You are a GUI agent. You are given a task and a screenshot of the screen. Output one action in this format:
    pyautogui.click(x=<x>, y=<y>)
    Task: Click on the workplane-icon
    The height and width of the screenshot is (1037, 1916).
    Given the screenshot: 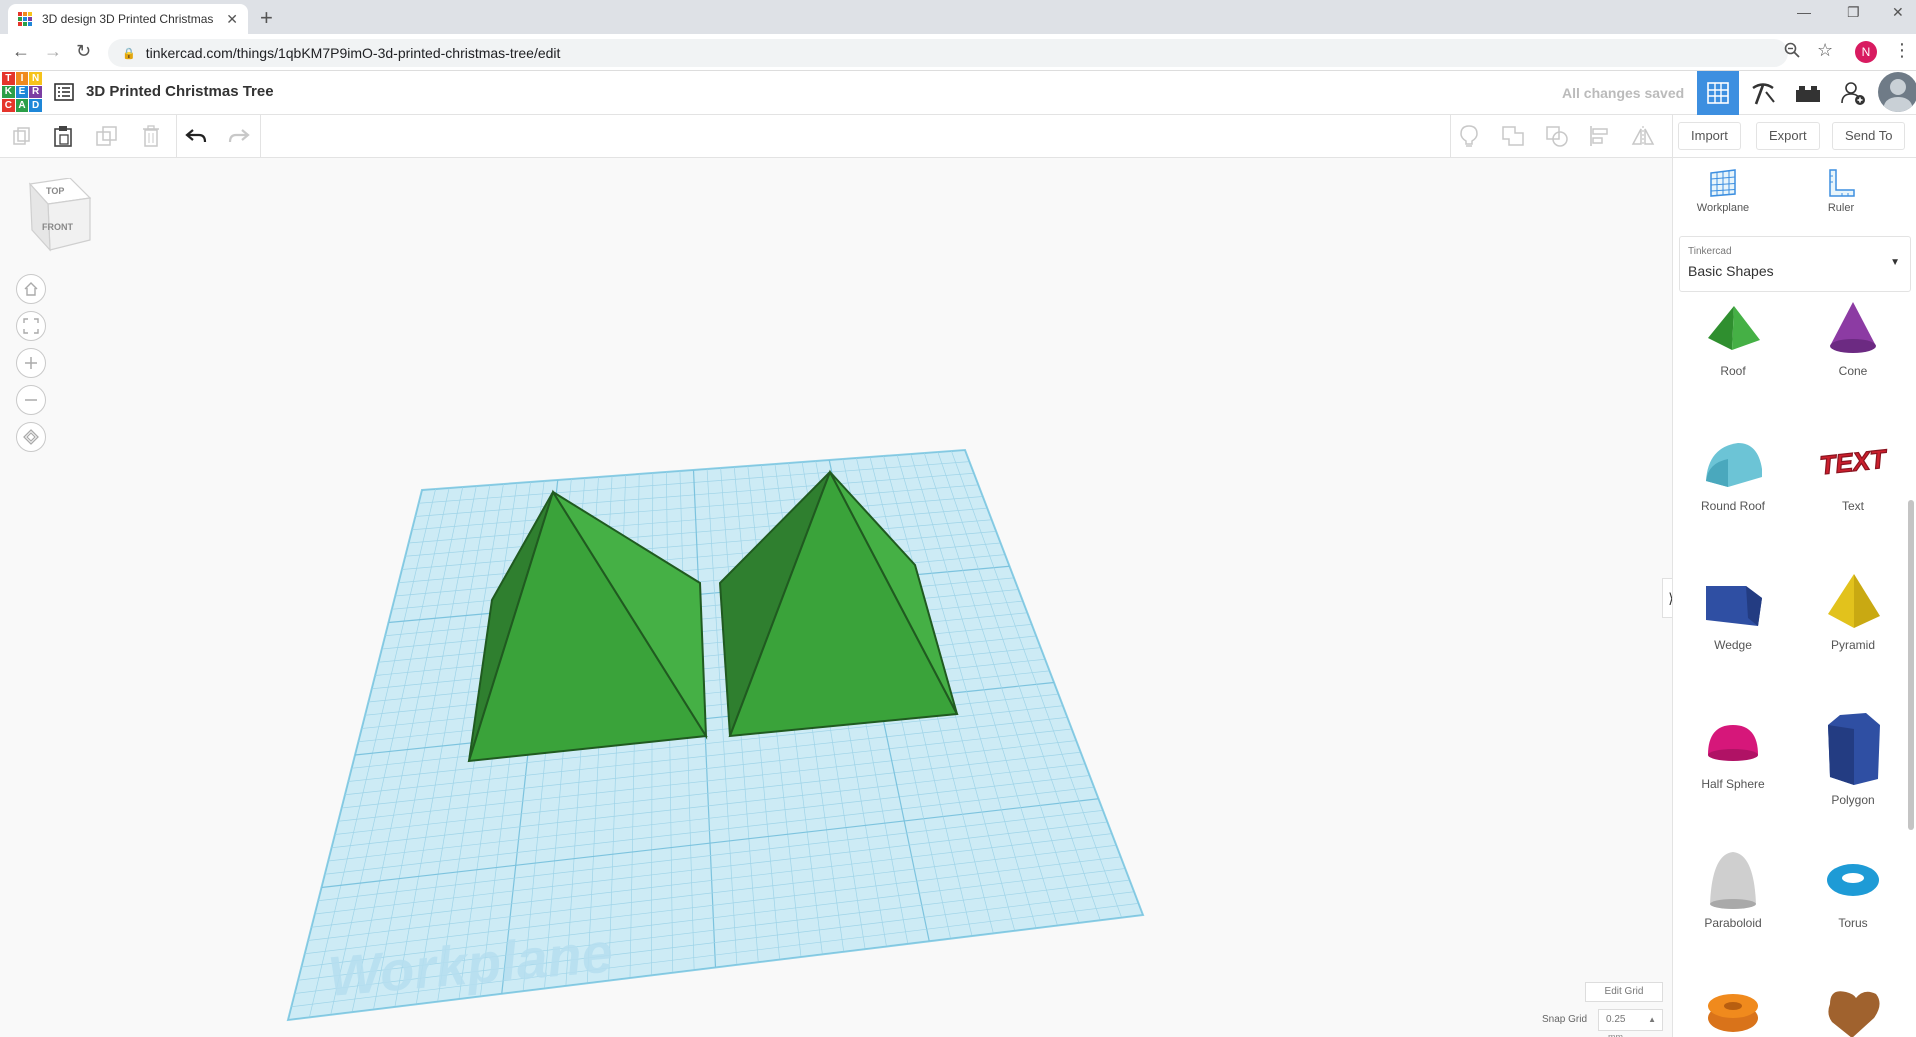 What is the action you would take?
    pyautogui.click(x=1723, y=183)
    